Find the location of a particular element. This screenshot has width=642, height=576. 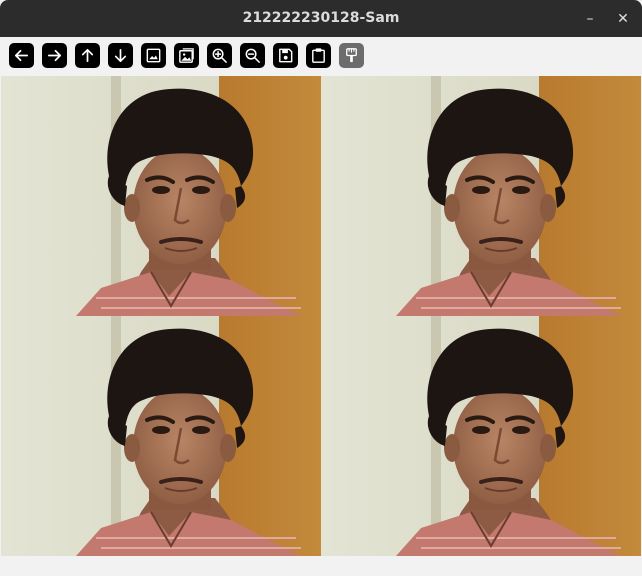

zoom-out-button is located at coordinates (252, 55).